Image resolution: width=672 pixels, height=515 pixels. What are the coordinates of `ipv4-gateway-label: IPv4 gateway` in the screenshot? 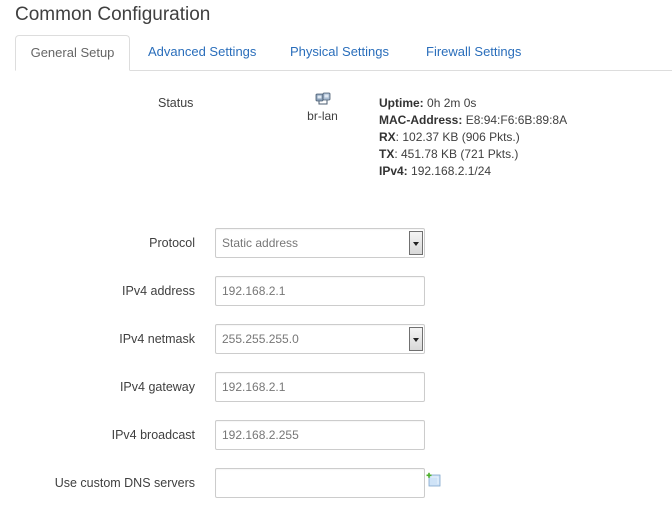 It's located at (157, 387).